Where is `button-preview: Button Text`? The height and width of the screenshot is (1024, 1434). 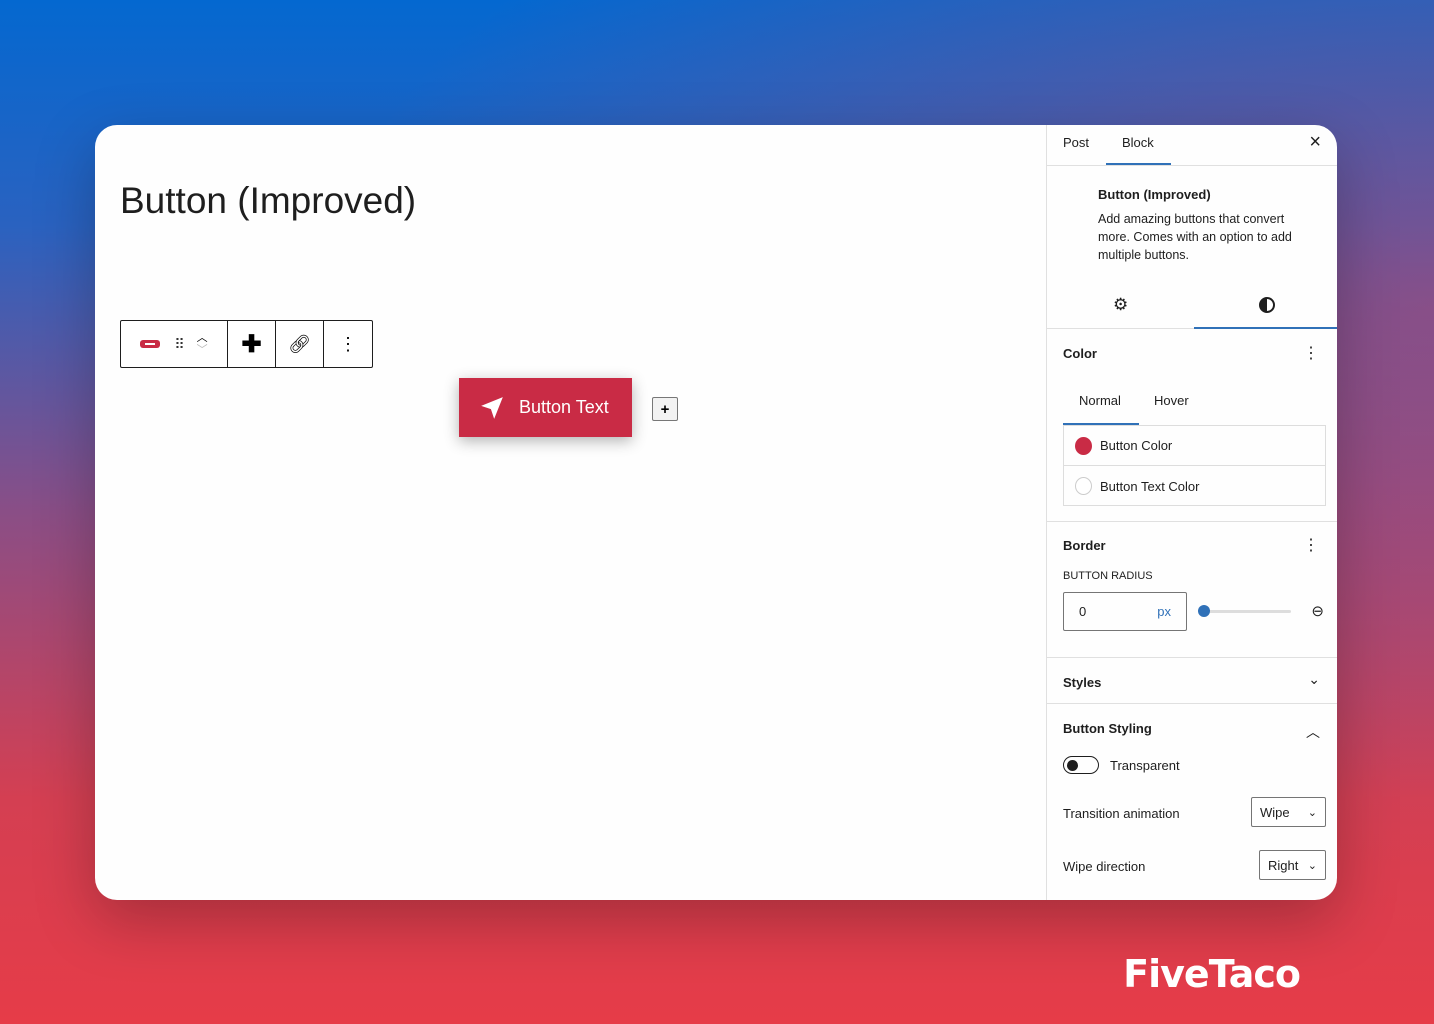
button-preview: Button Text is located at coordinates (545, 407).